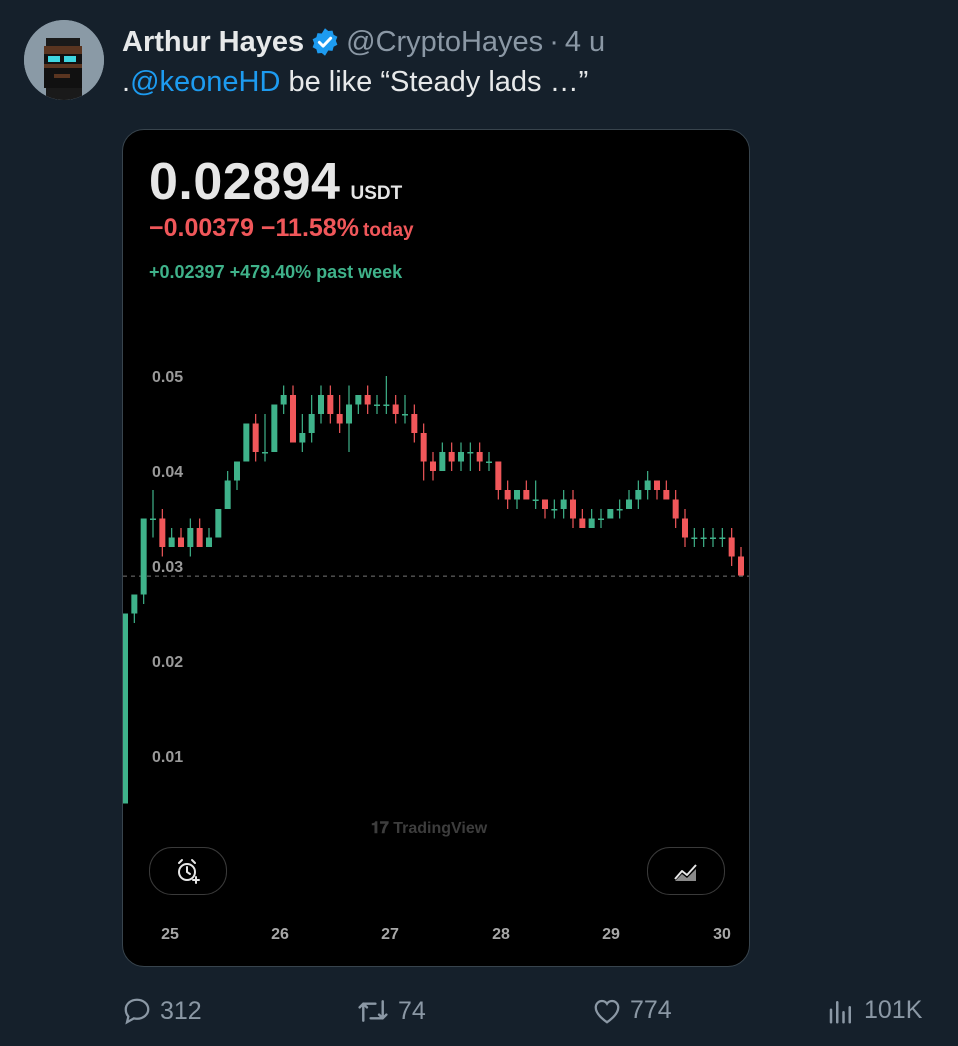 The height and width of the screenshot is (1046, 958). Describe the element at coordinates (607, 1011) in the screenshot. I see `heart-icon` at that location.